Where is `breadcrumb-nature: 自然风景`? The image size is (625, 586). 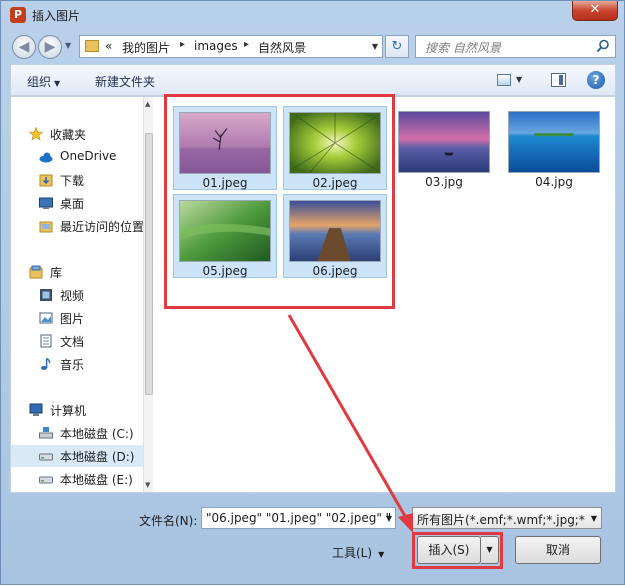
breadcrumb-nature: 自然风景 is located at coordinates (282, 47).